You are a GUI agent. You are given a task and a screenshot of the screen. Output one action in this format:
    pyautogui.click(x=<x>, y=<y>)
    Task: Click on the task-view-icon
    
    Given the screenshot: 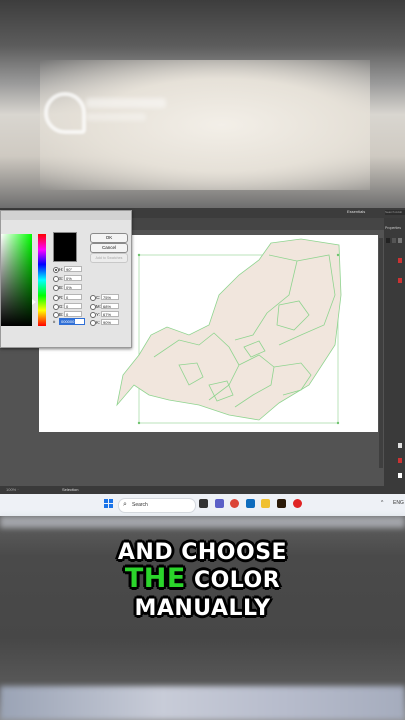 What is the action you would take?
    pyautogui.click(x=203, y=503)
    